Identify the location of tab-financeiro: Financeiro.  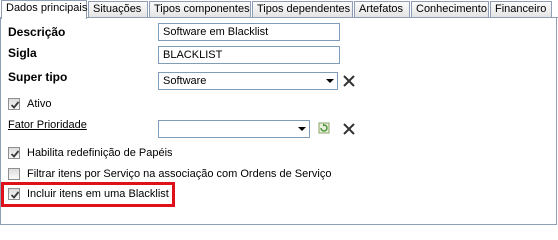
(521, 9).